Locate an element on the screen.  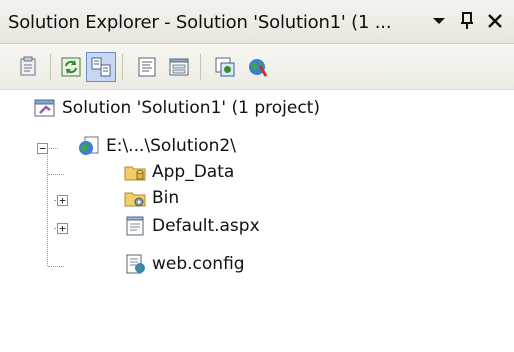
close-icon is located at coordinates (495, 21).